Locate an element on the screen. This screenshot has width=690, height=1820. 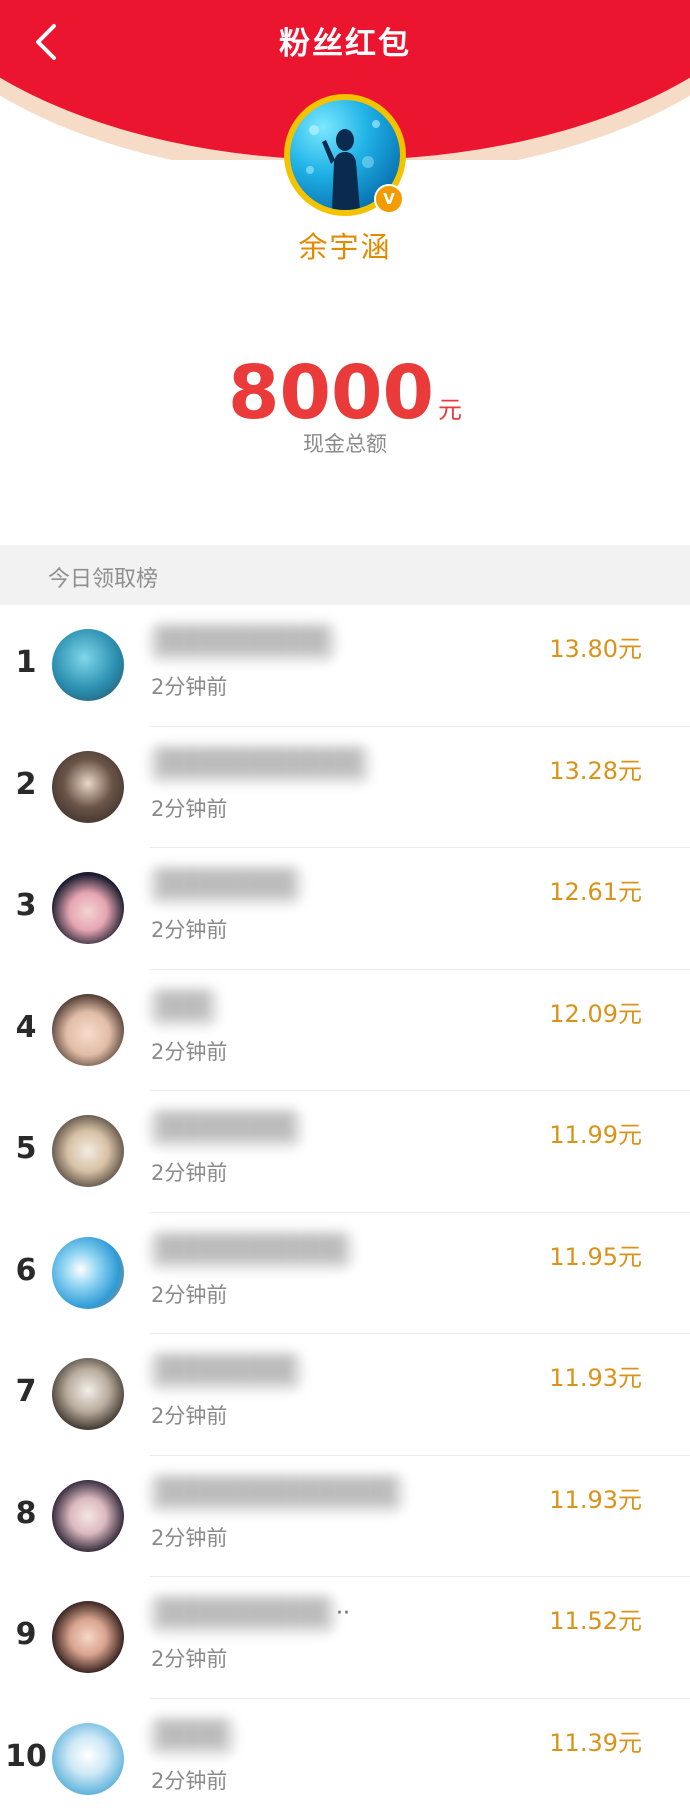
claim-amount: 11.99元 is located at coordinates (595, 1132).